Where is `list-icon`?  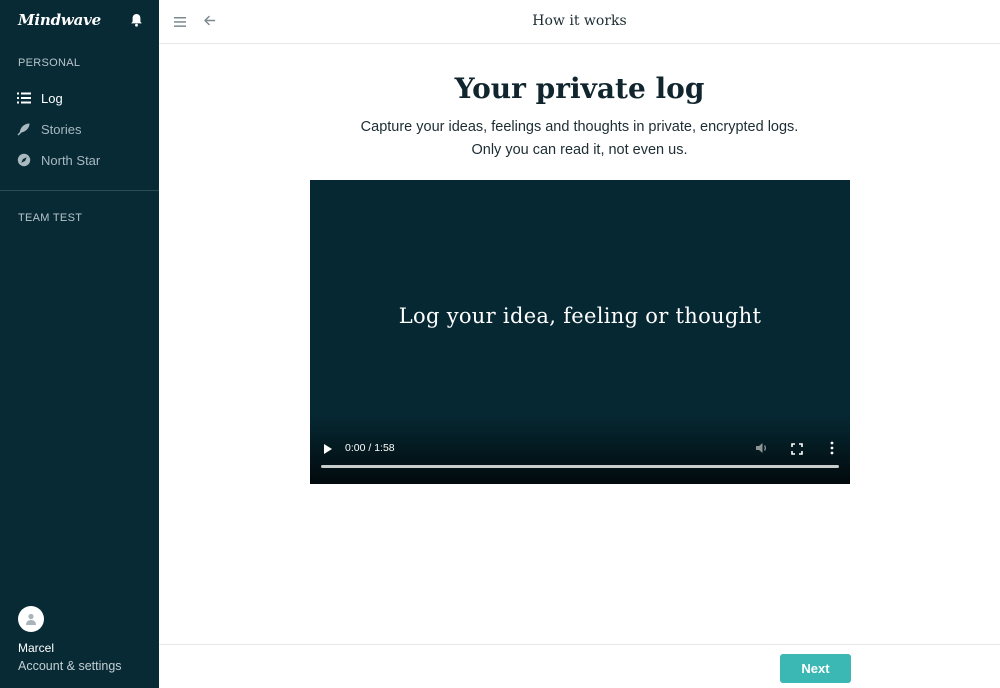
list-icon is located at coordinates (24, 98).